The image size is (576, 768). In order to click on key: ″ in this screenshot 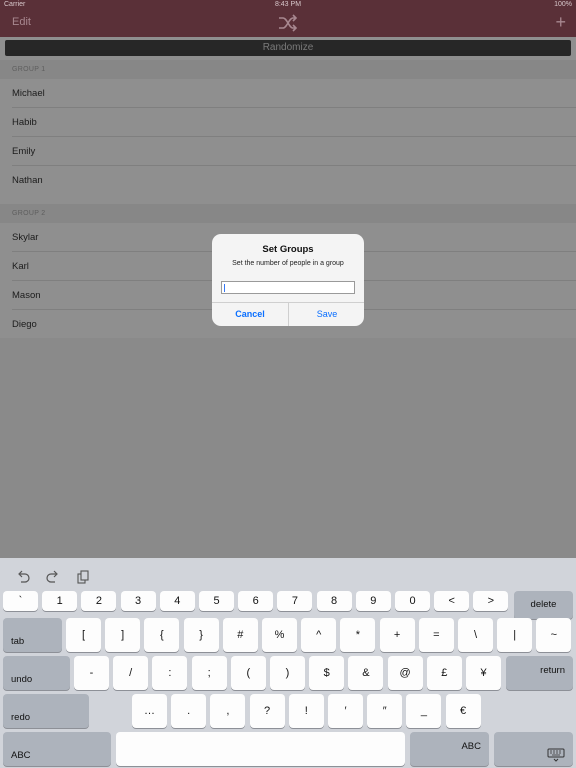, I will do `click(385, 711)`.